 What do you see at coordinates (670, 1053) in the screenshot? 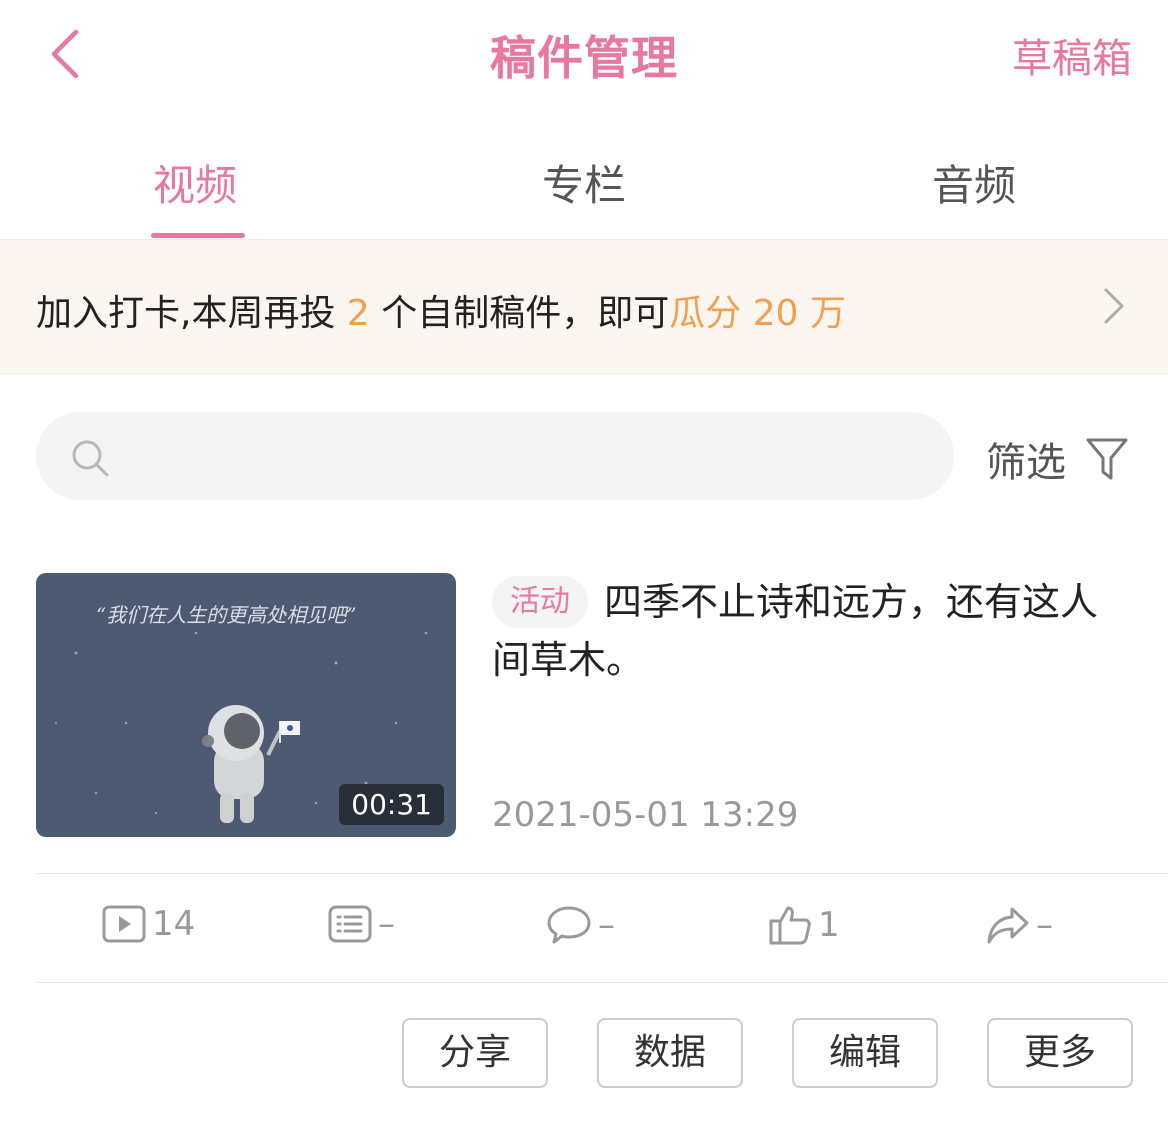
I see `data-button: 数据` at bounding box center [670, 1053].